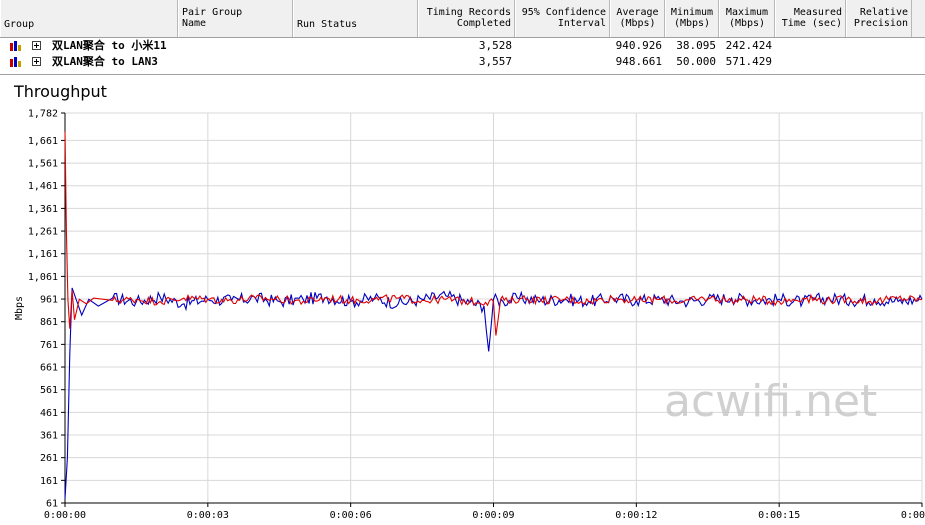  I want to click on y-tick-label: 1,461, so click(43, 186).